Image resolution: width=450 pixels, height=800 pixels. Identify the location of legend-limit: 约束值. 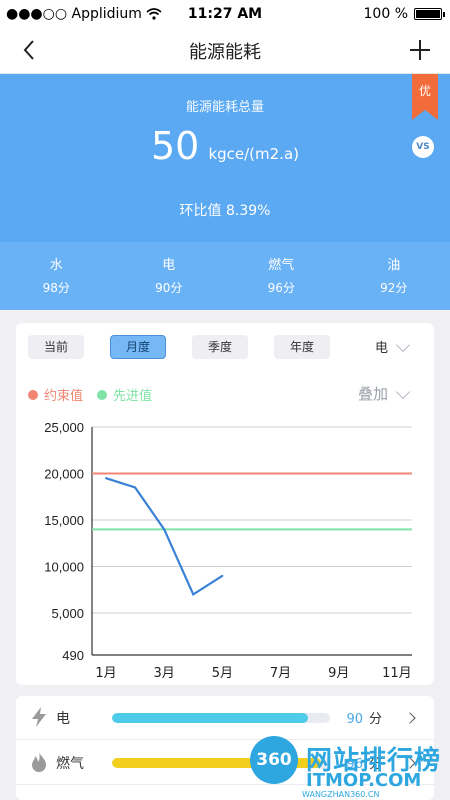
(55, 394).